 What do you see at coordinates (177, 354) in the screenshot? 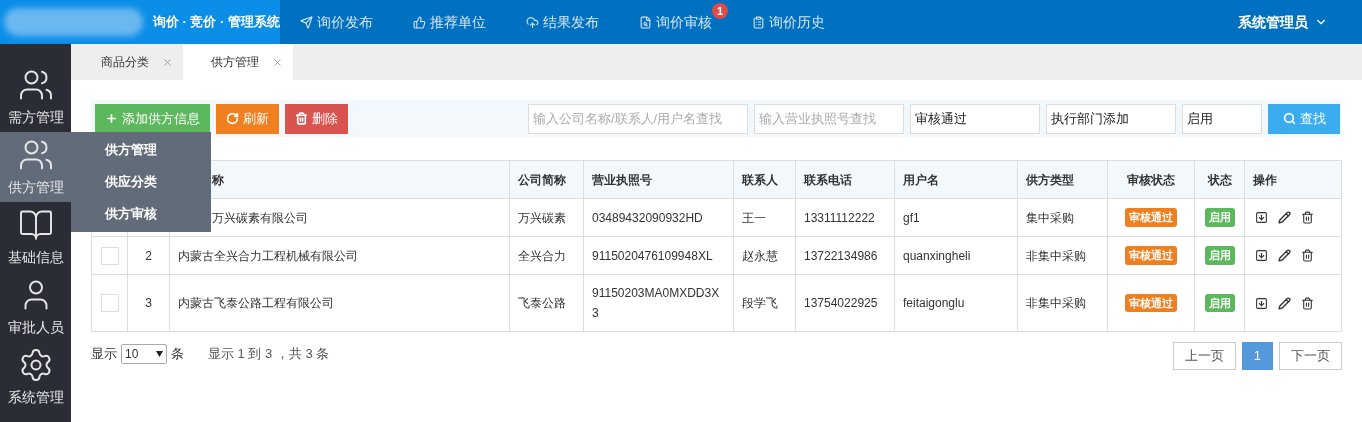
I see `page-size-unit: 条` at bounding box center [177, 354].